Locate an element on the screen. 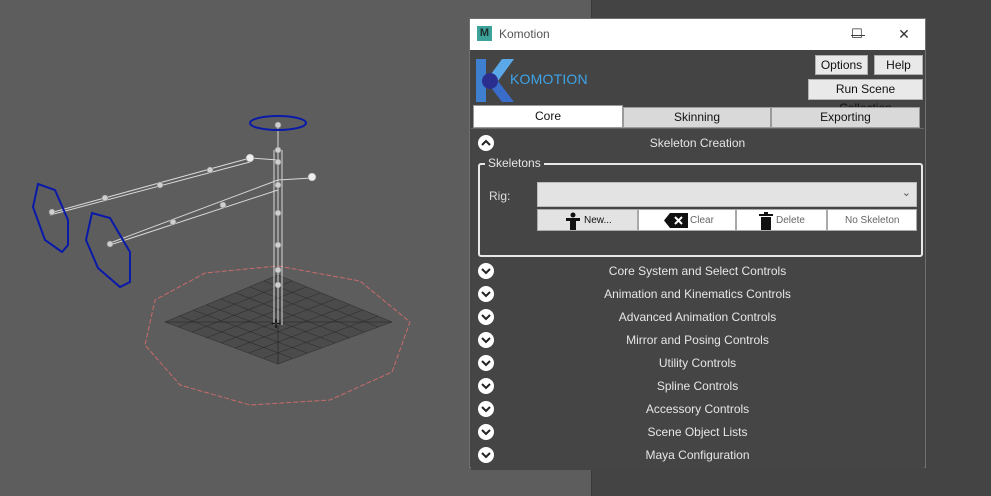 This screenshot has height=496, width=991. clear-button: Clear is located at coordinates (687, 220).